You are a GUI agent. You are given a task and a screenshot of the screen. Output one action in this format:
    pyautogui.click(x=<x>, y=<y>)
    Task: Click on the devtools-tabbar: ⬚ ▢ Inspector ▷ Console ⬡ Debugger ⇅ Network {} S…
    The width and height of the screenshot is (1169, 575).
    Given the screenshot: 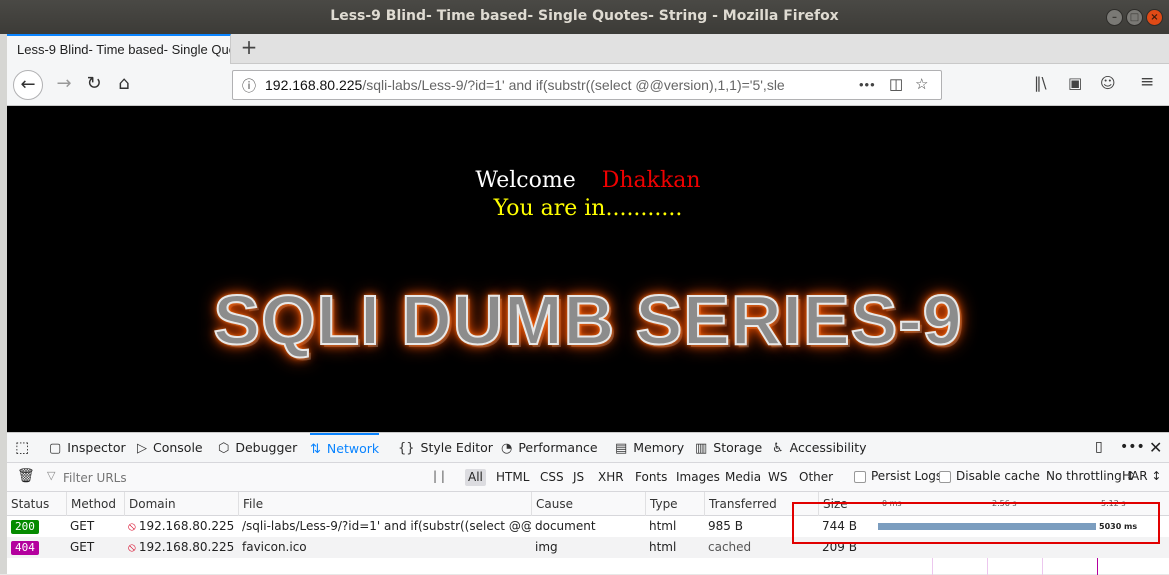 What is the action you would take?
    pyautogui.click(x=588, y=448)
    